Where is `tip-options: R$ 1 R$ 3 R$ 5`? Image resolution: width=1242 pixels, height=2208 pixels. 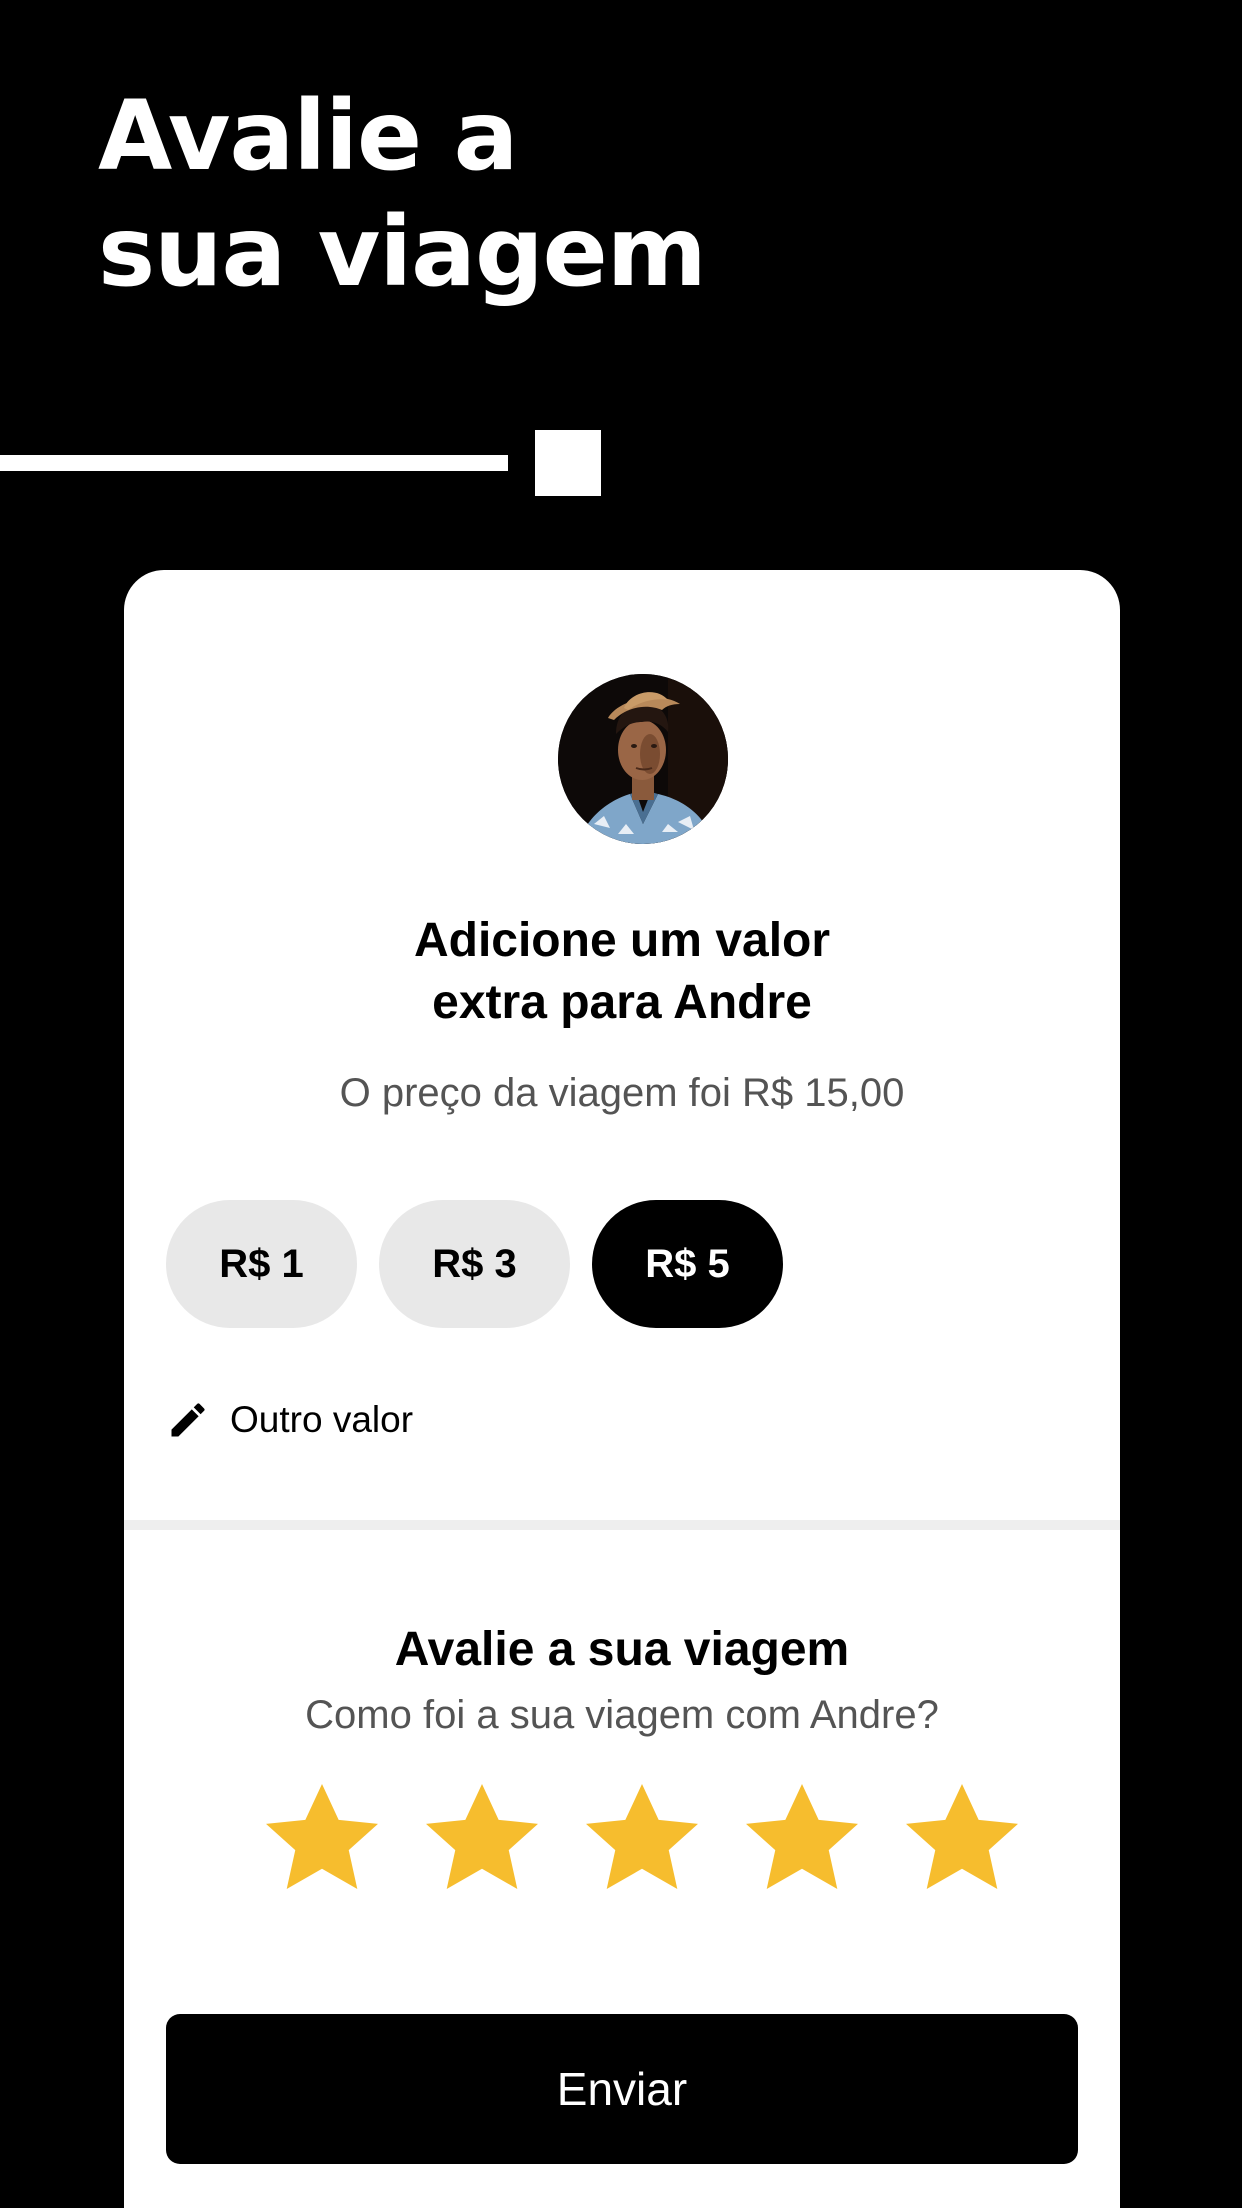
tip-options: R$ 1 R$ 3 R$ 5 is located at coordinates (474, 1264).